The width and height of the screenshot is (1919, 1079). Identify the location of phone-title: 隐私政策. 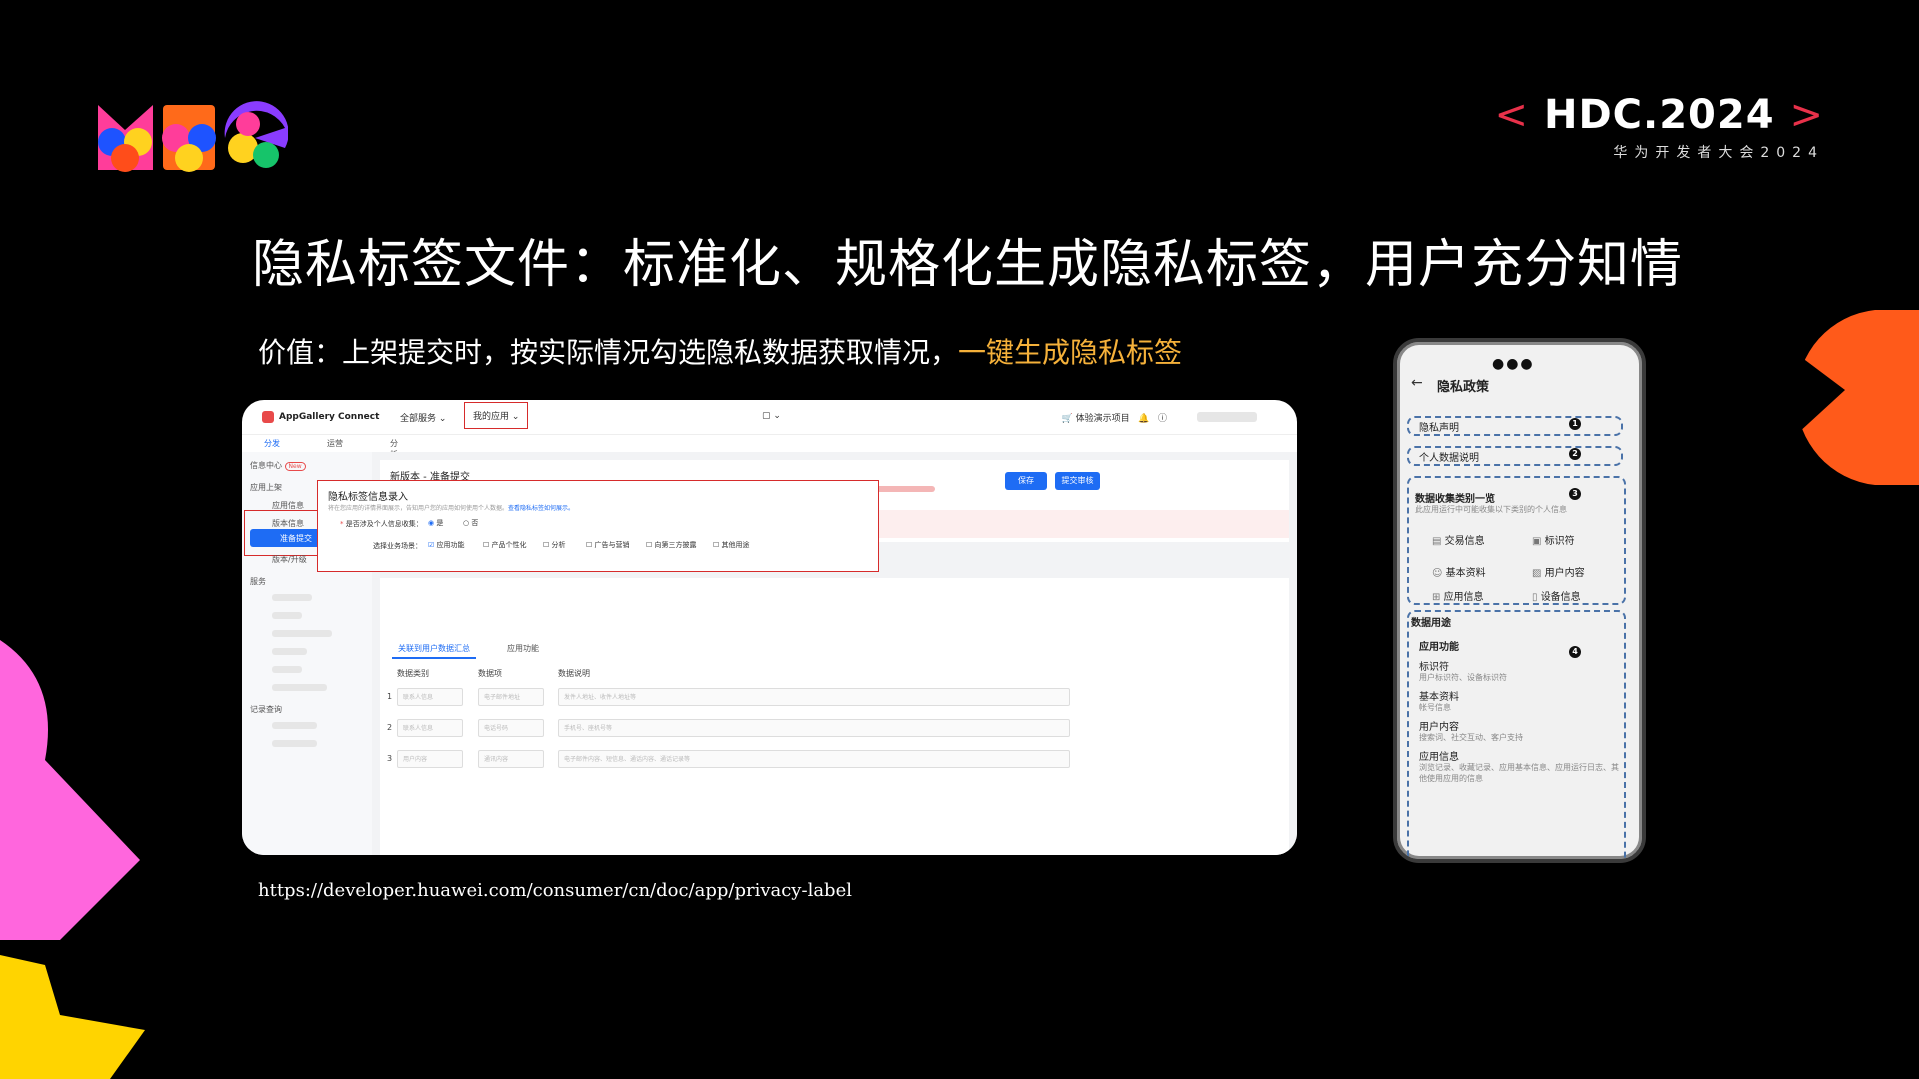
(1463, 387).